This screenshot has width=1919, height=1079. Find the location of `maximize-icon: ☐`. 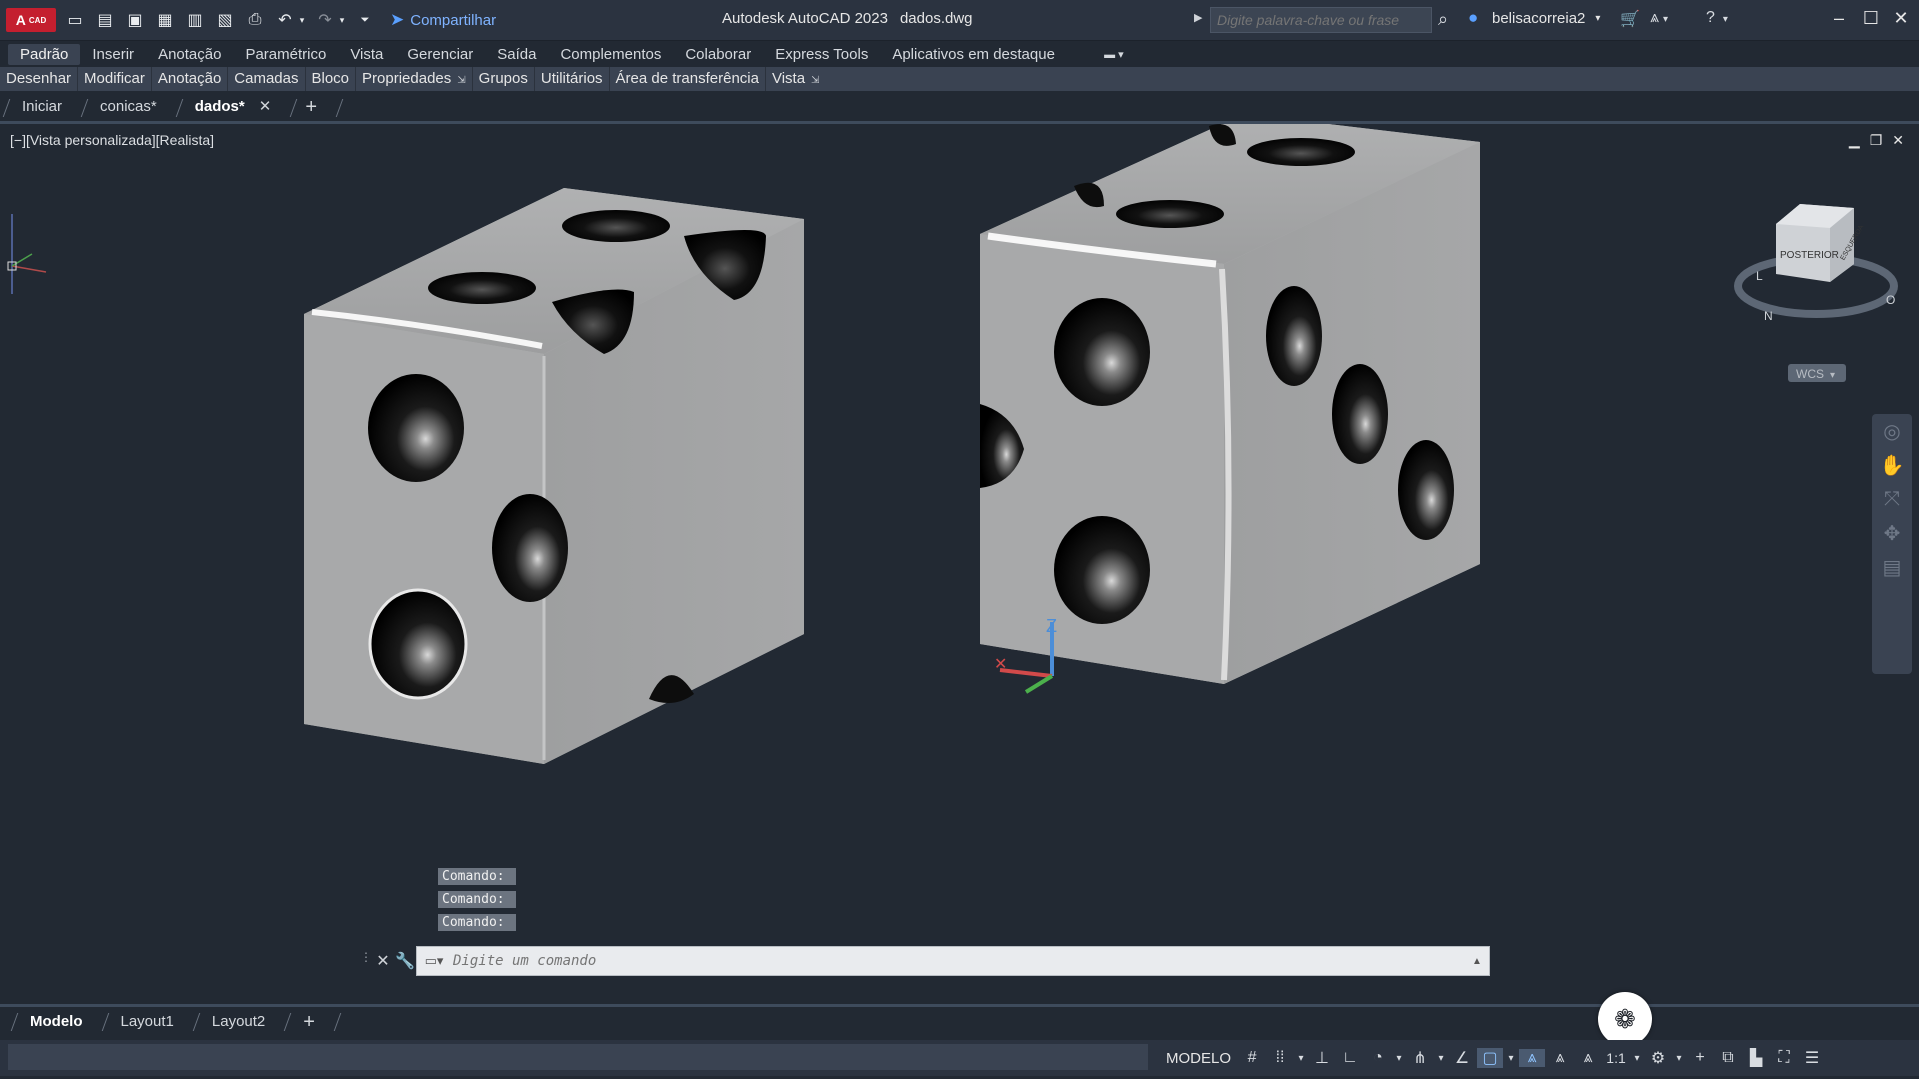

maximize-icon: ☐ is located at coordinates (1871, 18).